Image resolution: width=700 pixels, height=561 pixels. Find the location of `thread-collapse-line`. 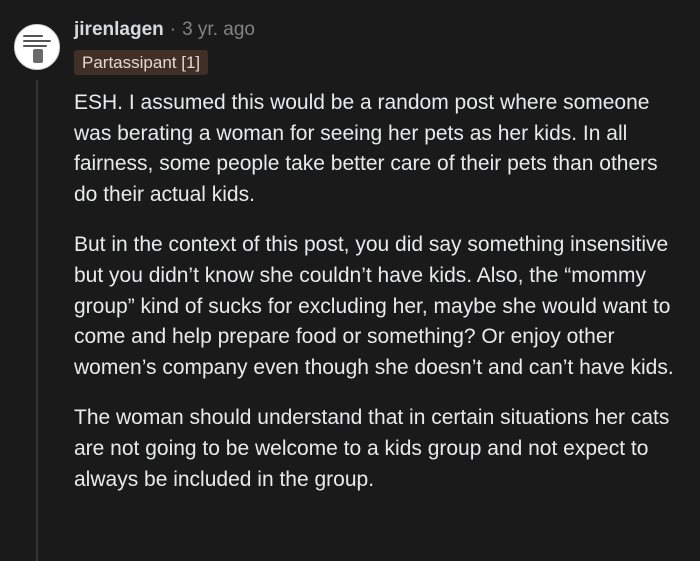

thread-collapse-line is located at coordinates (37, 320).